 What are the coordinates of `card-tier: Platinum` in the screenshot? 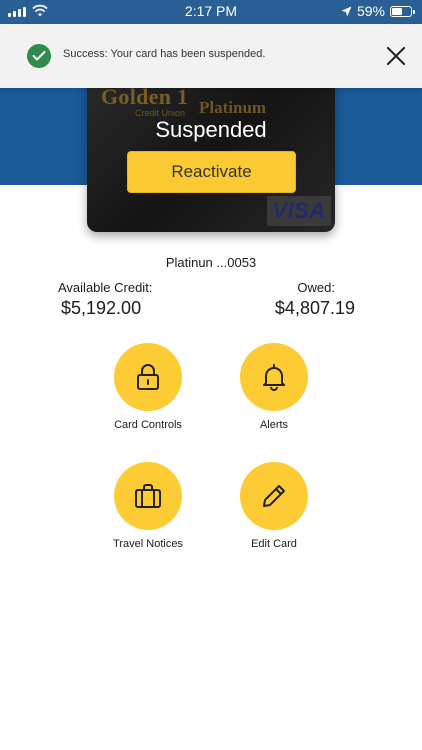 It's located at (233, 107).